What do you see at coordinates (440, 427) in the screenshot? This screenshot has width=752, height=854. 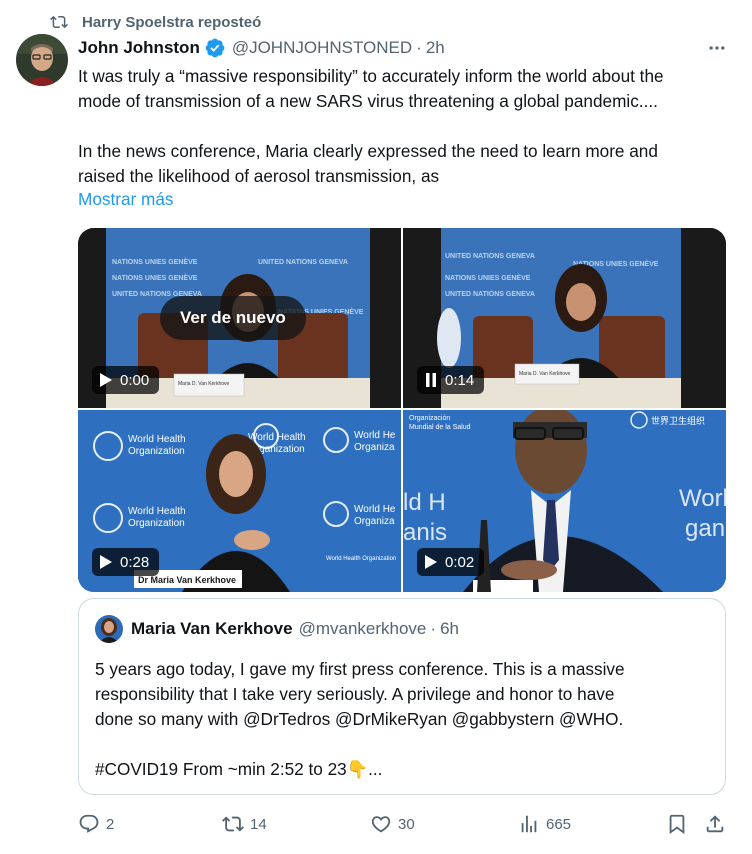 I see `logo-text: Mundial de la Salud` at bounding box center [440, 427].